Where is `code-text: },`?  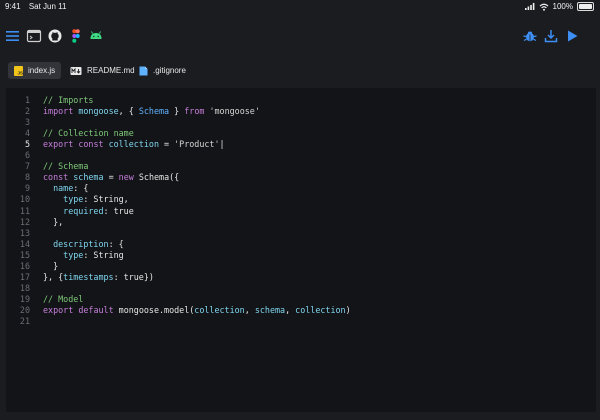 code-text: }, is located at coordinates (53, 222).